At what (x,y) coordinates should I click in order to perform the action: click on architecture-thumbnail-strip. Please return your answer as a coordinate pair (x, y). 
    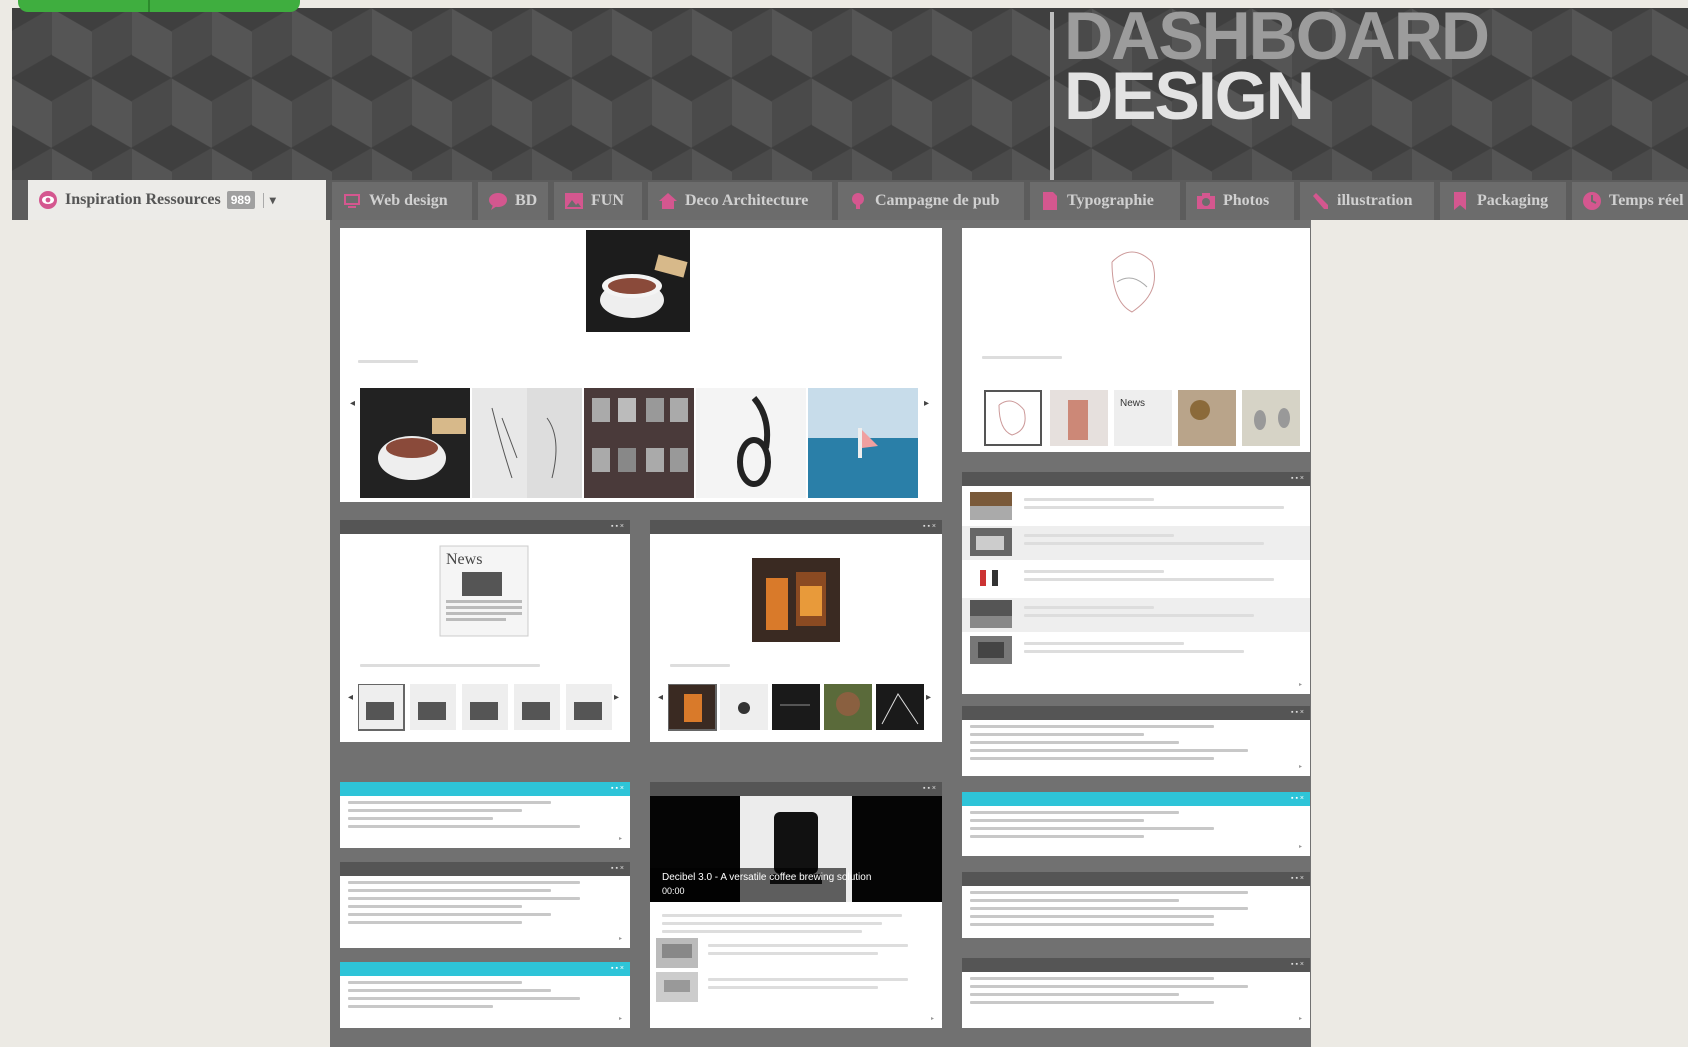
    Looking at the image, I should click on (796, 708).